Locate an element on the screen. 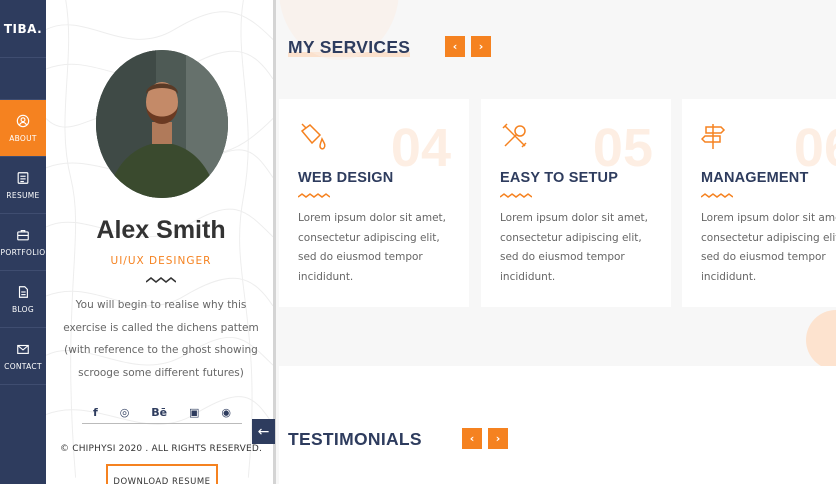 This screenshot has height=484, width=836. services-title: MY SERVICES is located at coordinates (349, 47).